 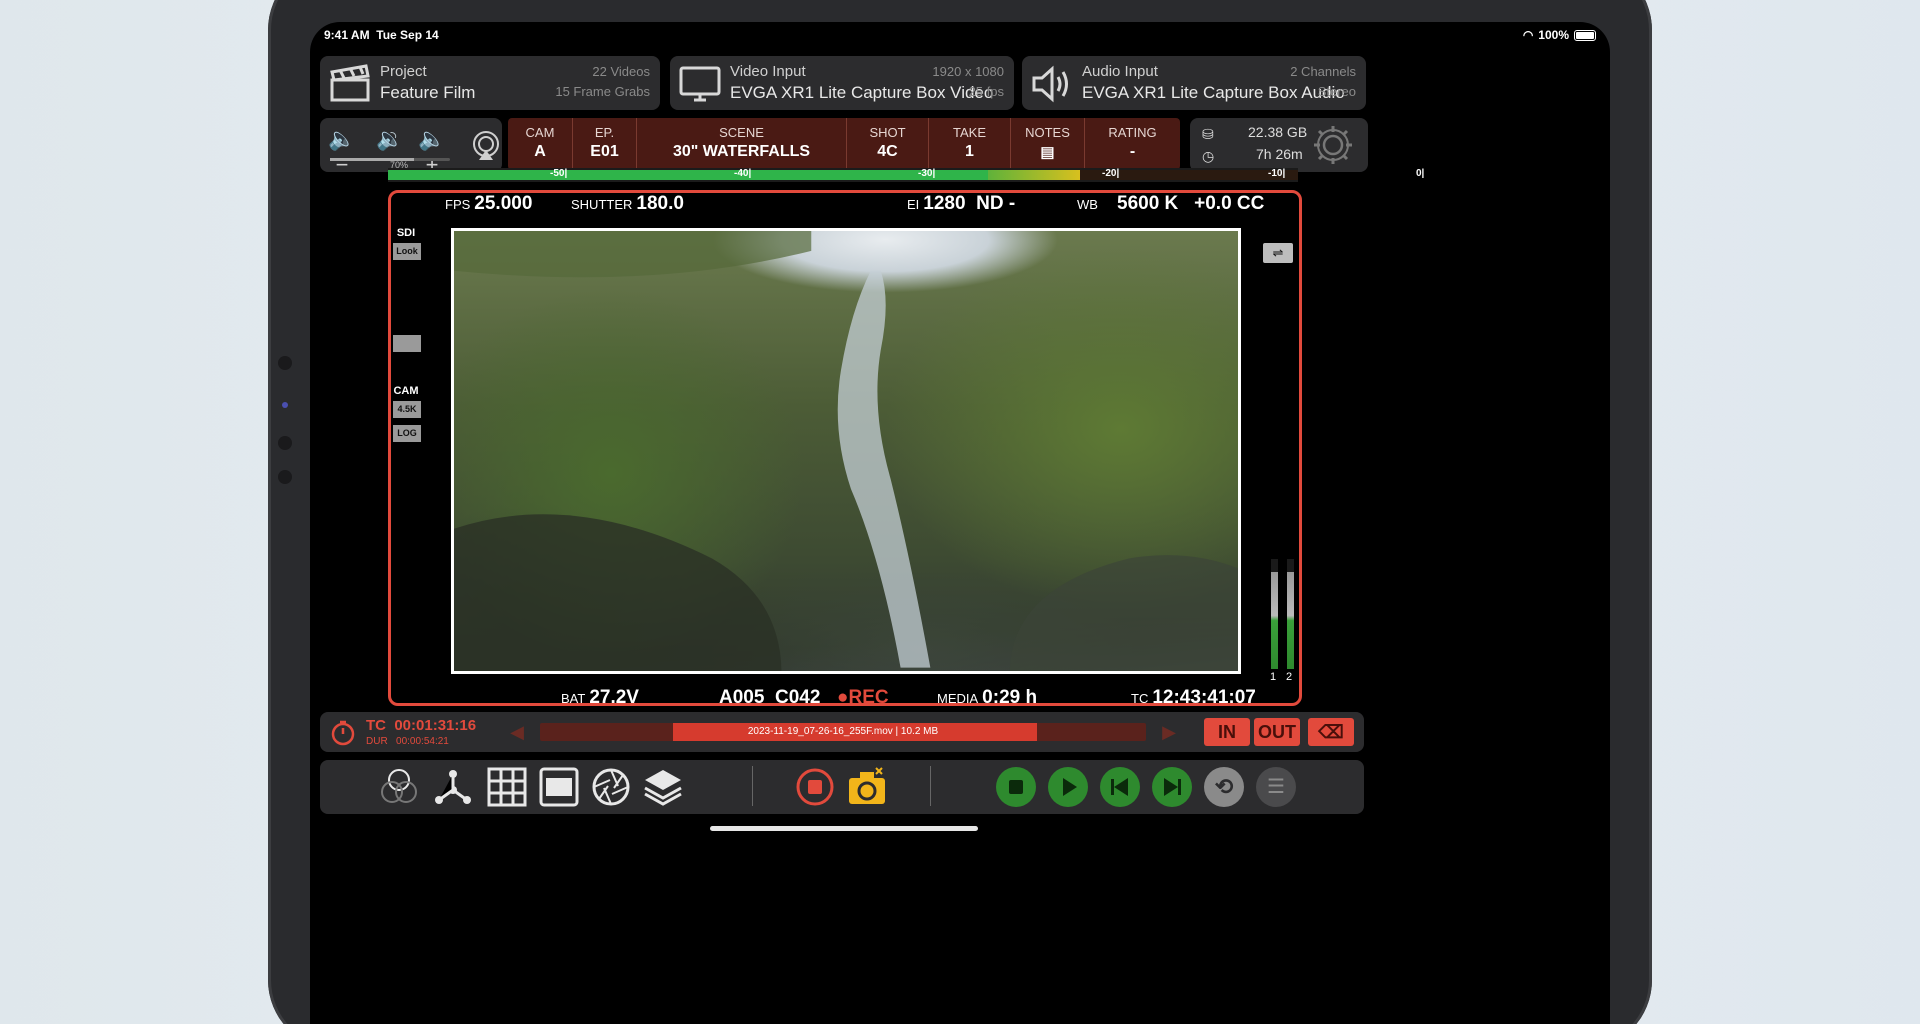 What do you see at coordinates (559, 173) in the screenshot?
I see `meter-tick: -50|` at bounding box center [559, 173].